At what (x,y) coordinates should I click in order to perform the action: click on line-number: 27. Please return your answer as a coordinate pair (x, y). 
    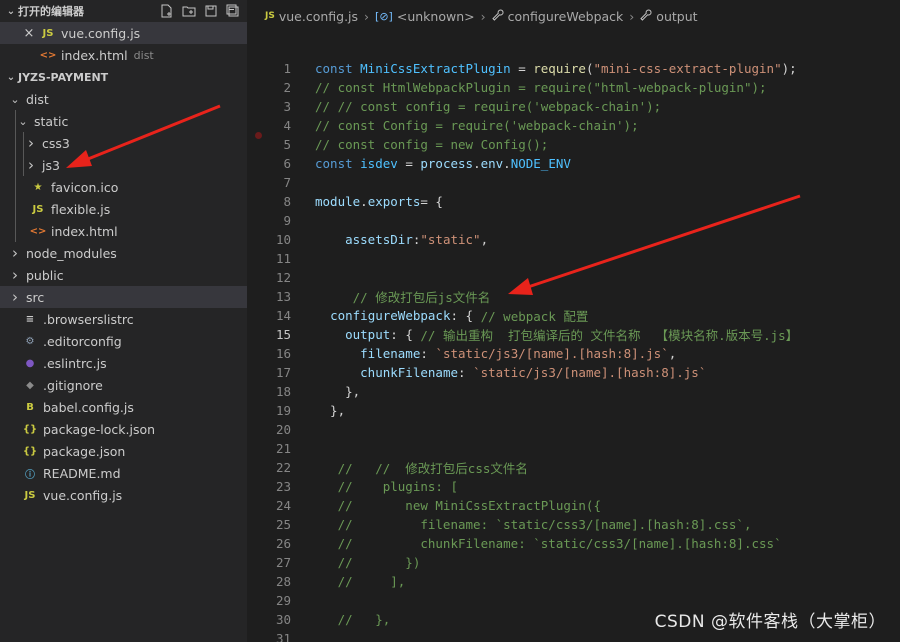
    Looking at the image, I should click on (283, 562).